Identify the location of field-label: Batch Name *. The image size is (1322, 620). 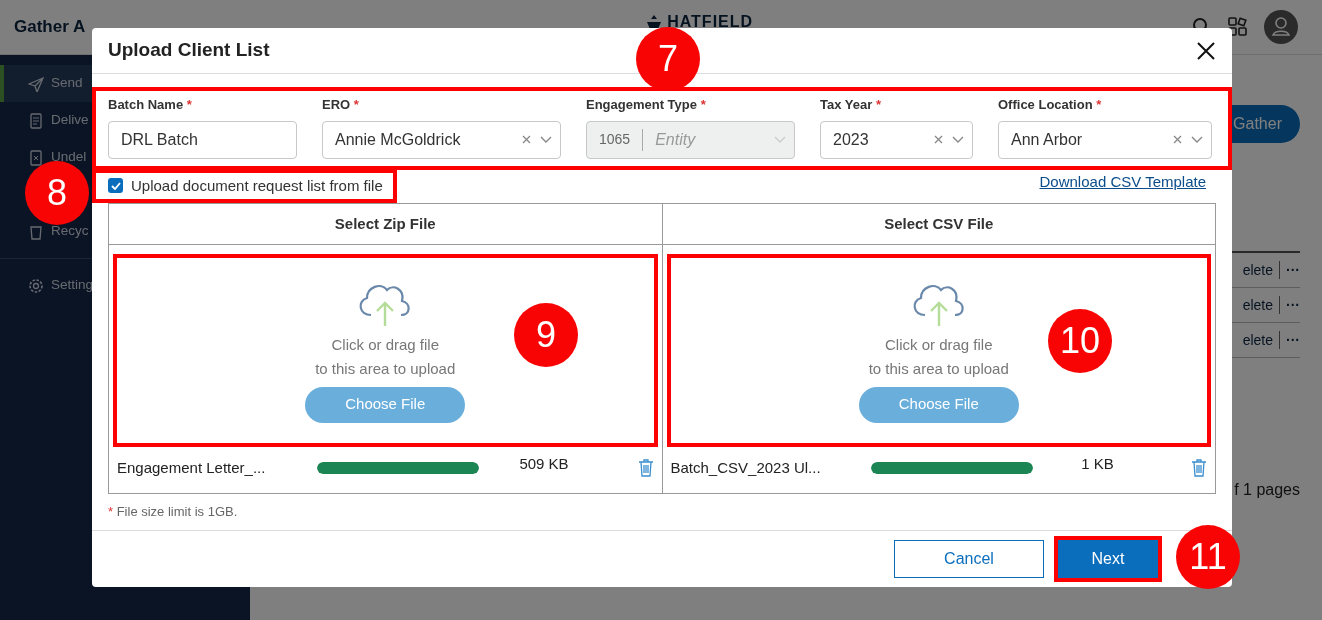
(150, 105).